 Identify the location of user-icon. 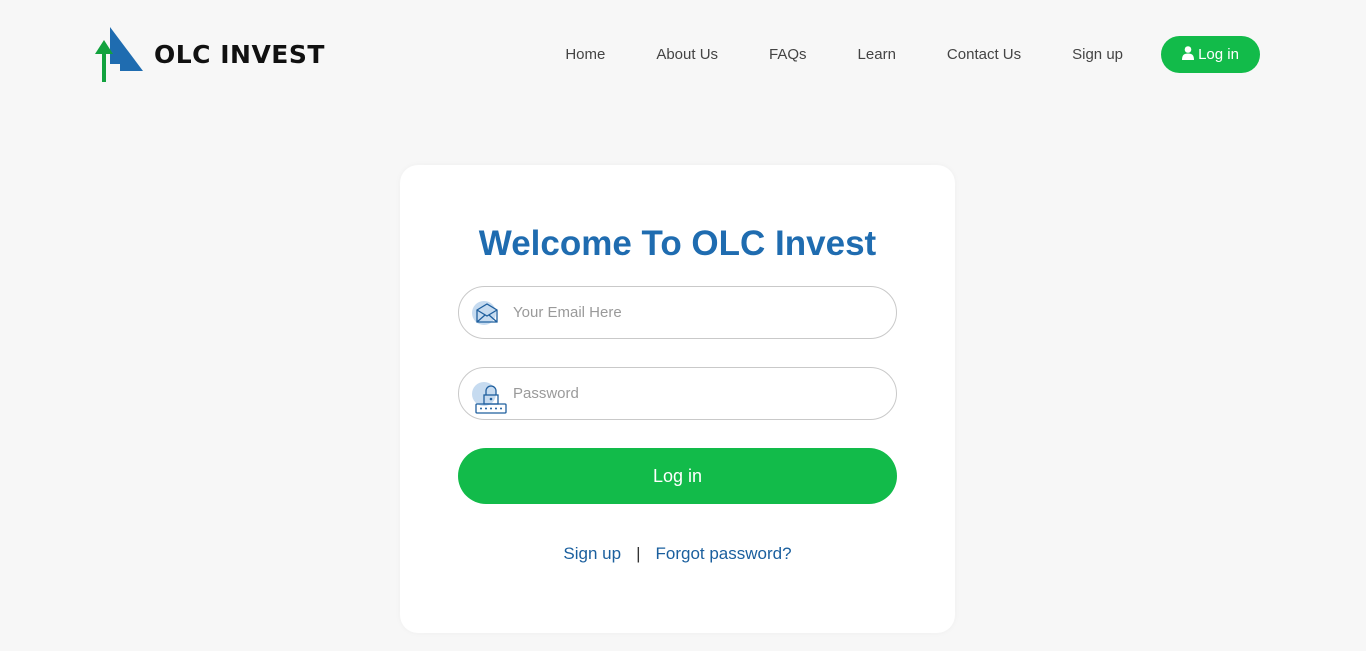
(1188, 54).